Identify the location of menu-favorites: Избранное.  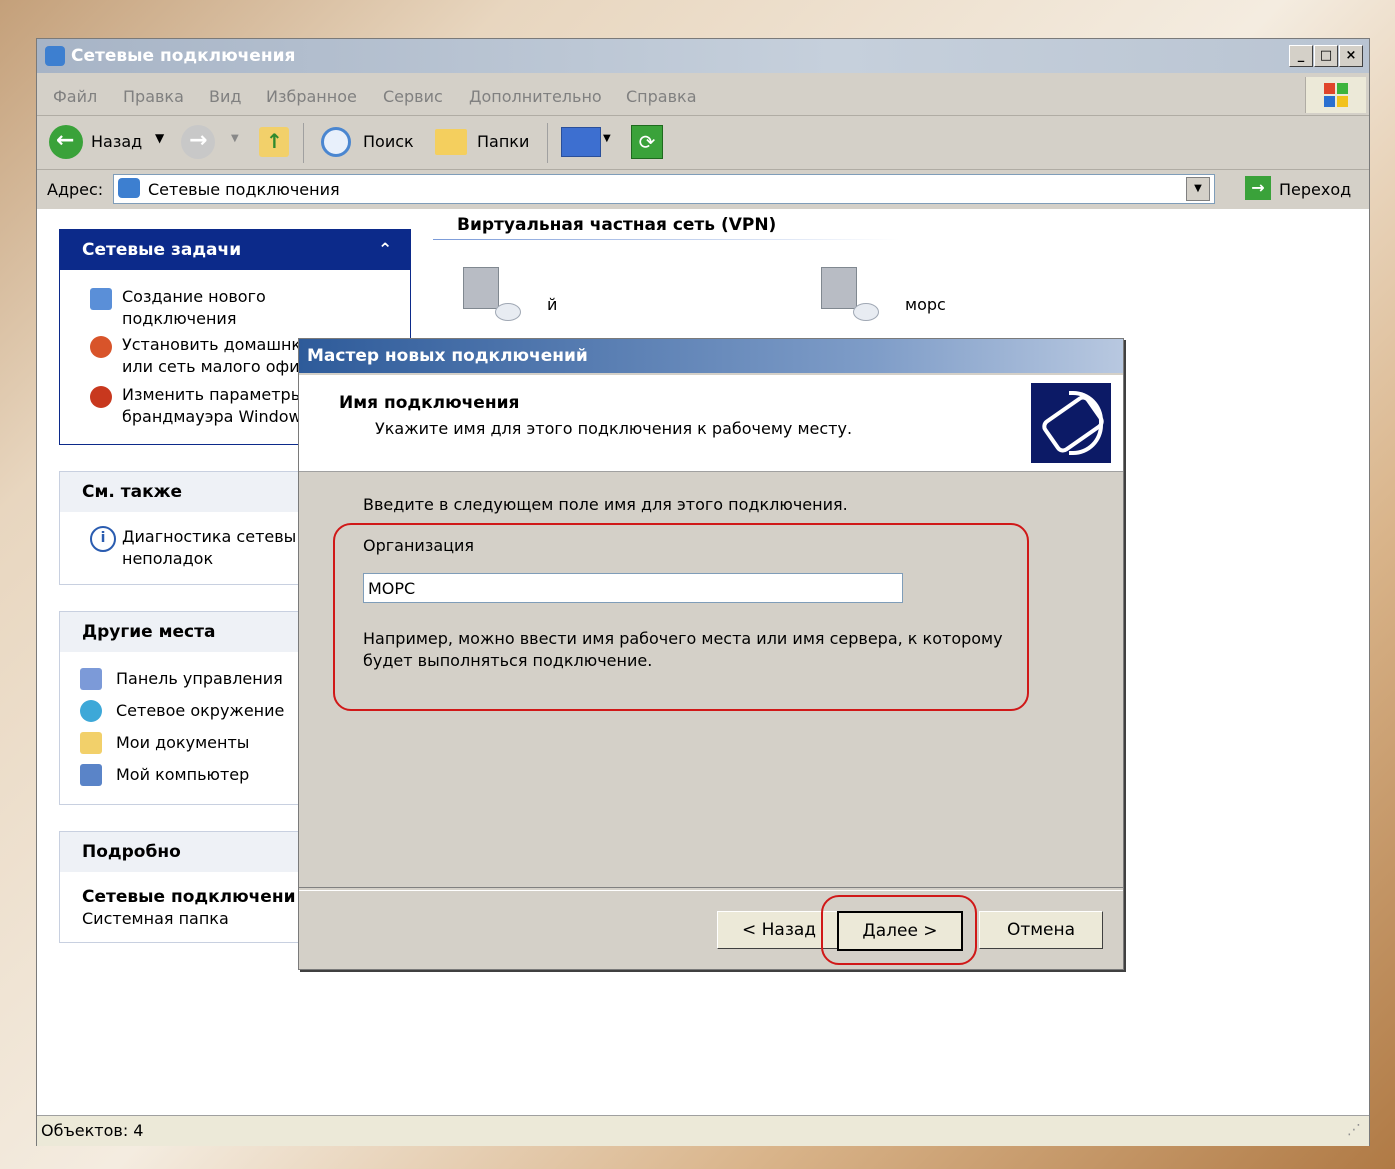
(311, 96).